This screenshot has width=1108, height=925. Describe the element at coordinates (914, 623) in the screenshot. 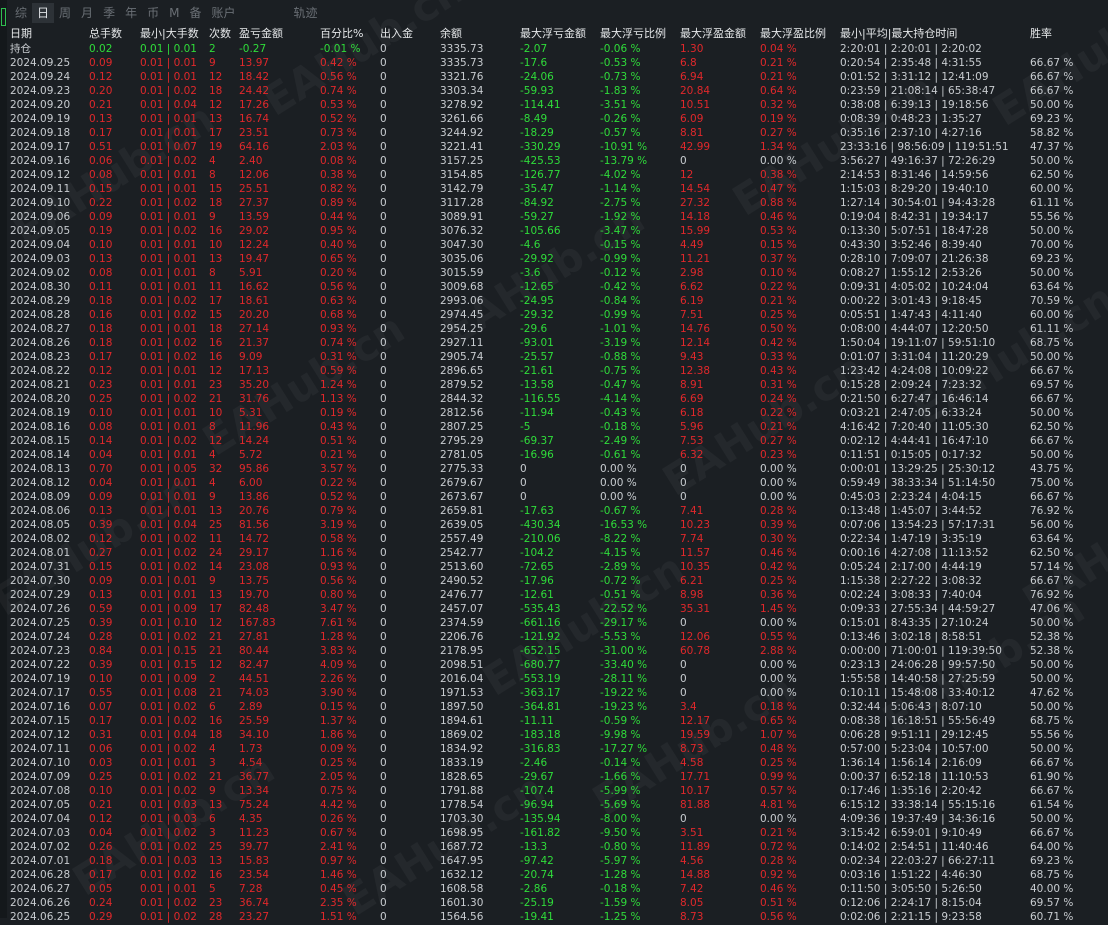

I see `cell-hold-times: 0:15:01 | 8:43:35 | 27:10:24` at that location.